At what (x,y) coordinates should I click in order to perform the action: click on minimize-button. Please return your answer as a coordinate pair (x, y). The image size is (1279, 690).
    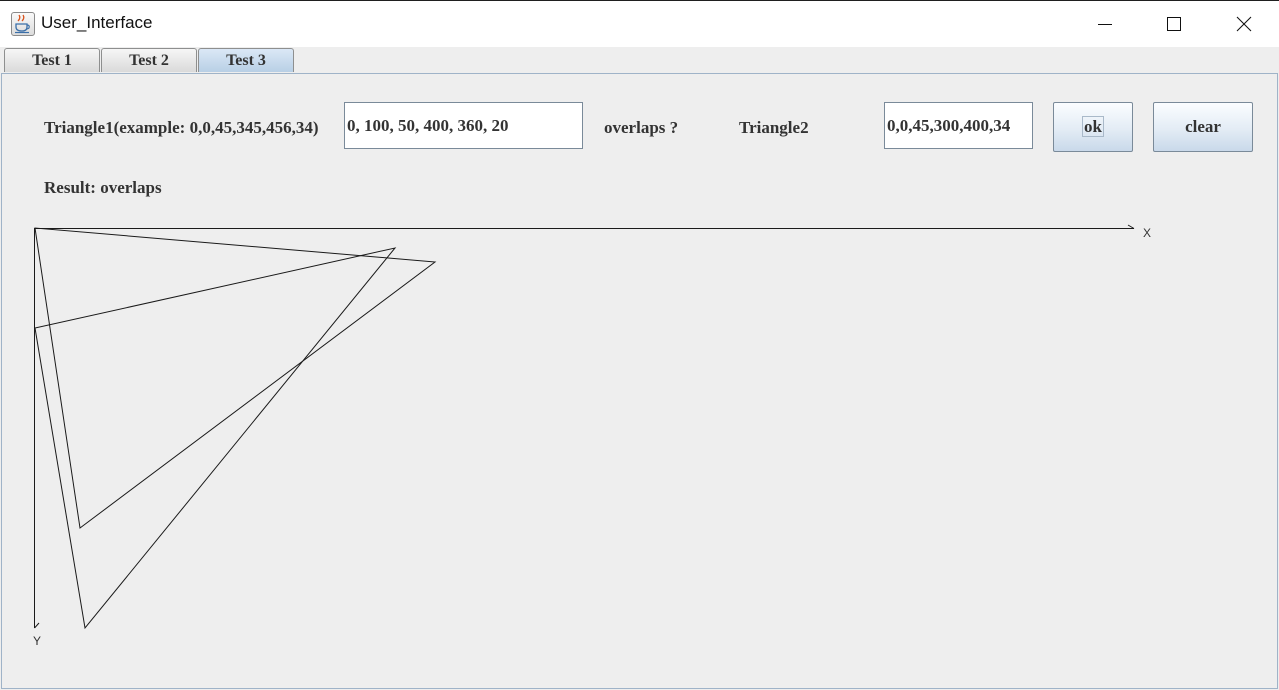
    Looking at the image, I should click on (1105, 24).